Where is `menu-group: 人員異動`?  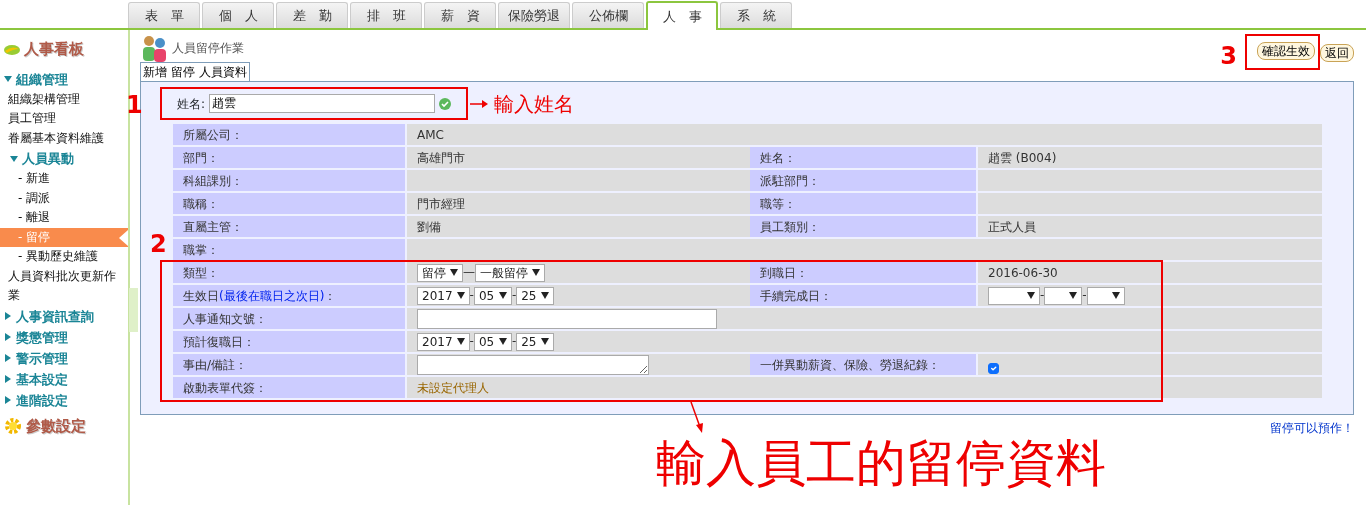 menu-group: 人員異動 is located at coordinates (48, 158).